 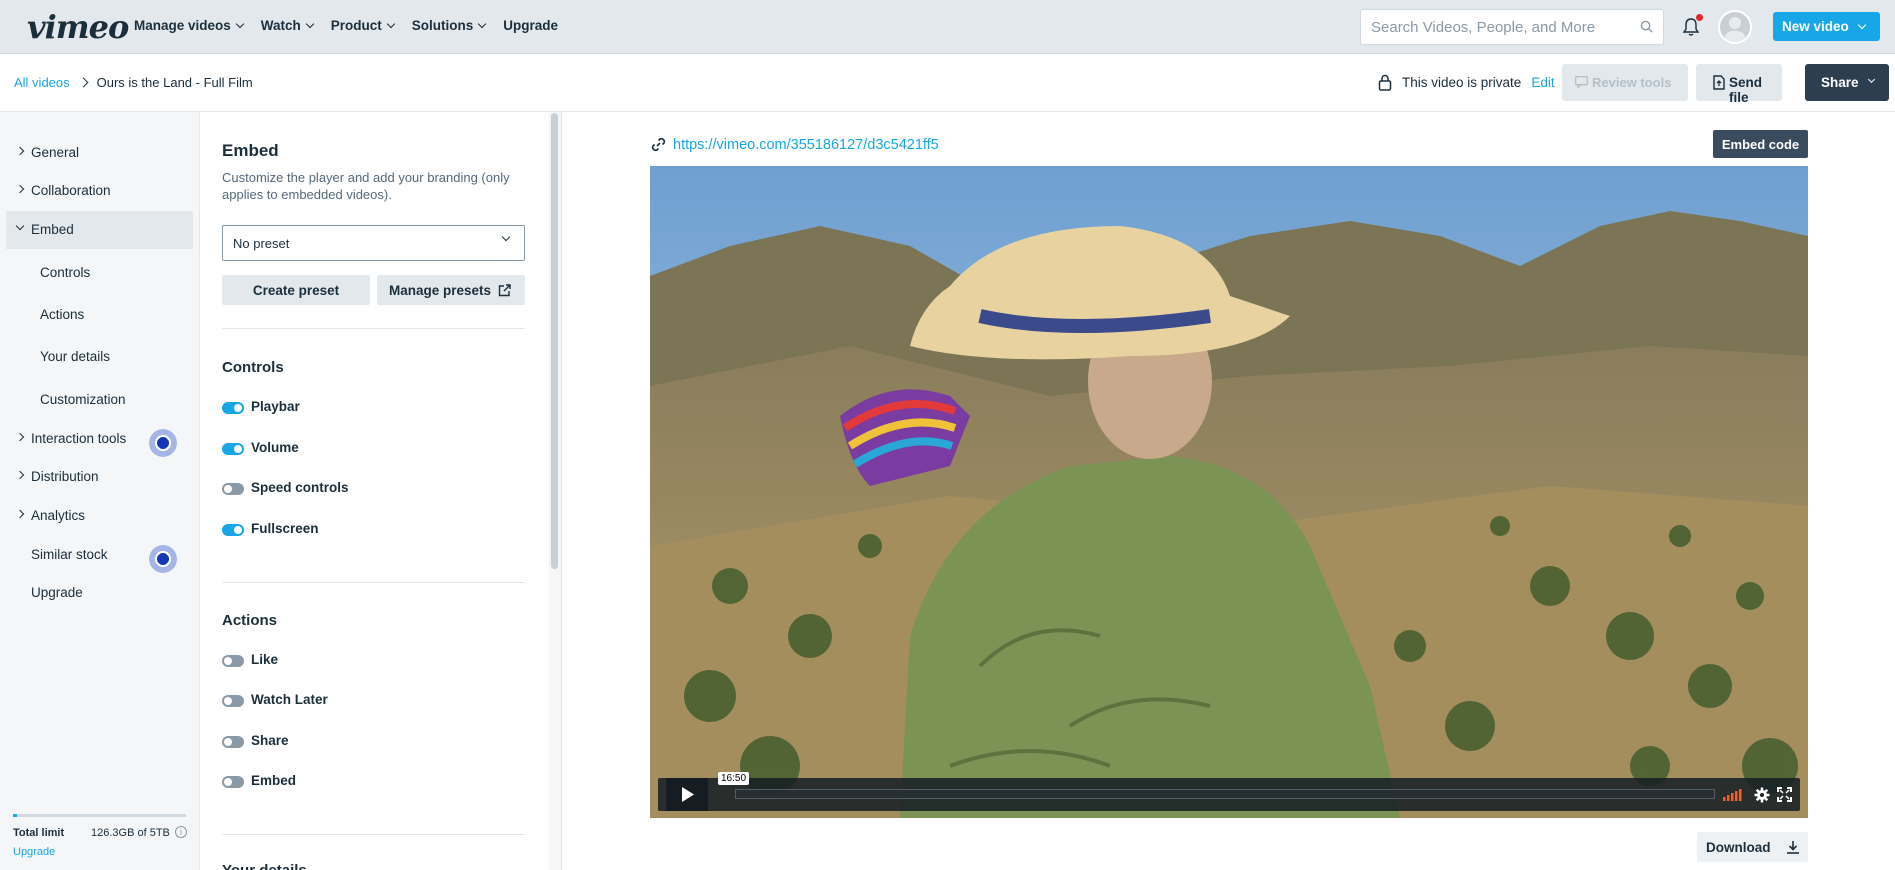 I want to click on breadcrumb-video-title: Ours is the Land - Full Film, so click(x=174, y=82).